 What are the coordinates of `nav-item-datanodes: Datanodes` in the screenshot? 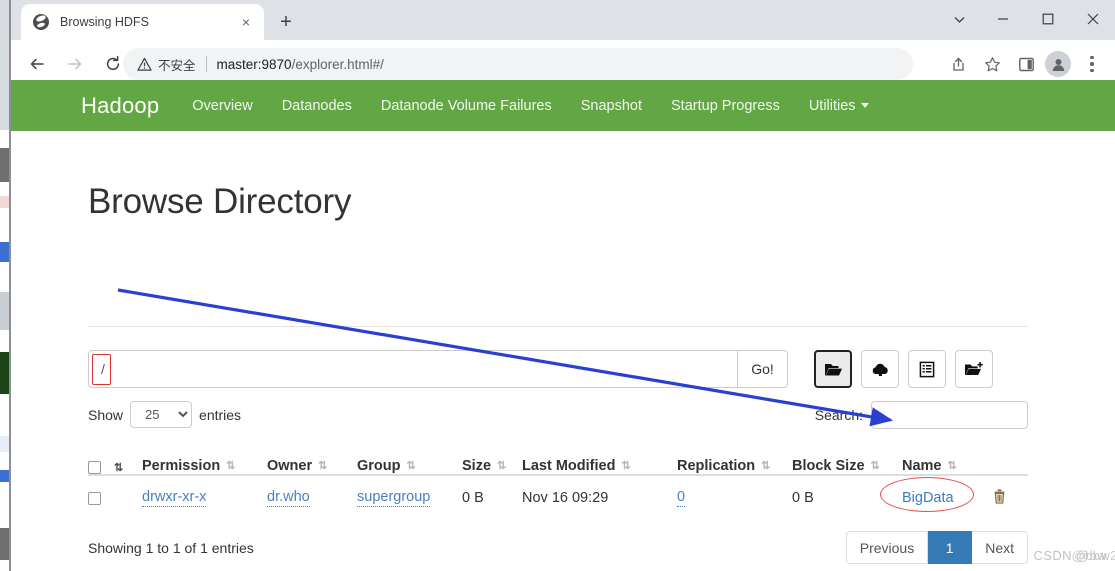 It's located at (317, 106).